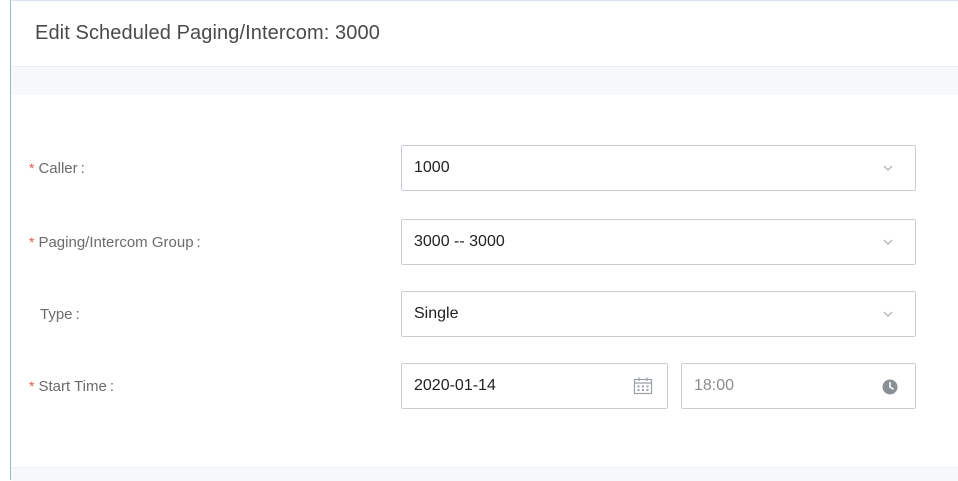 Image resolution: width=958 pixels, height=481 pixels. What do you see at coordinates (658, 168) in the screenshot?
I see `caller-select: 1000` at bounding box center [658, 168].